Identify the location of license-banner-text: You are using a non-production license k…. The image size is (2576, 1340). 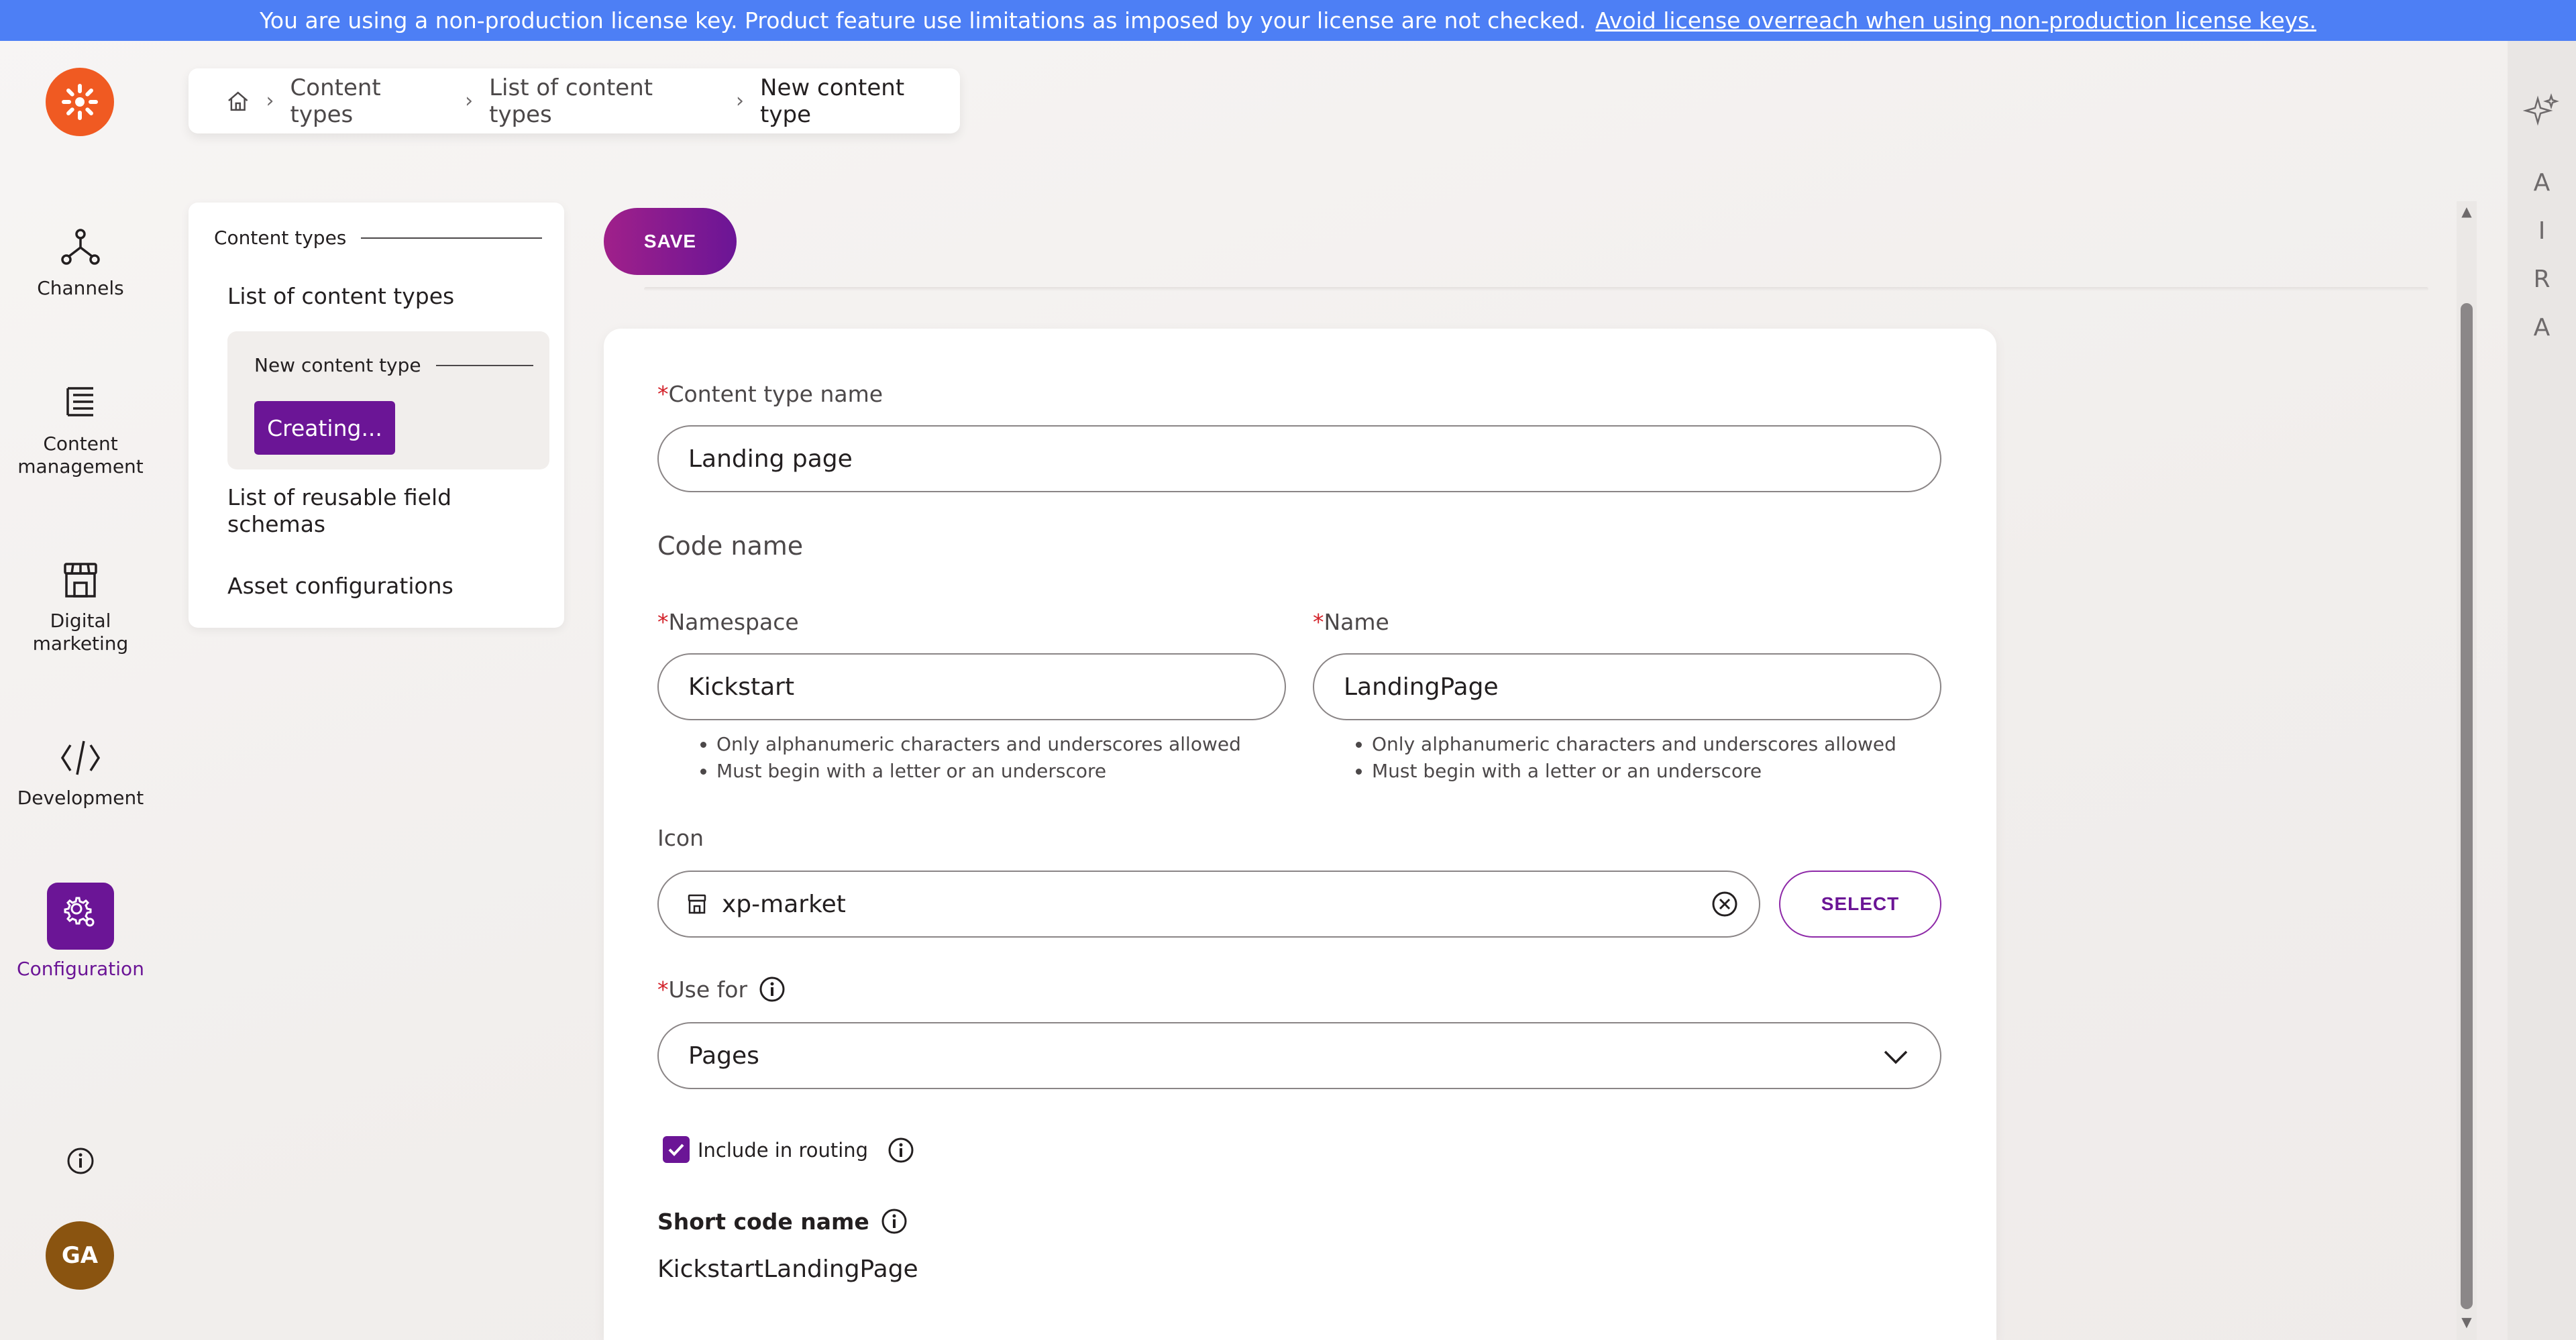
(923, 20).